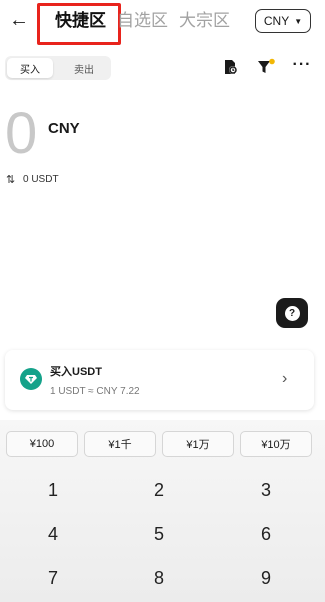  Describe the element at coordinates (142, 21) in the screenshot. I see `tab-self-select: 自选区` at that location.